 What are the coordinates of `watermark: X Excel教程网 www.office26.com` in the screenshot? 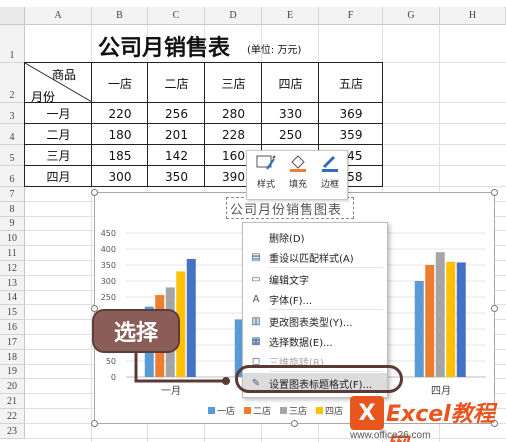 It's located at (425, 419).